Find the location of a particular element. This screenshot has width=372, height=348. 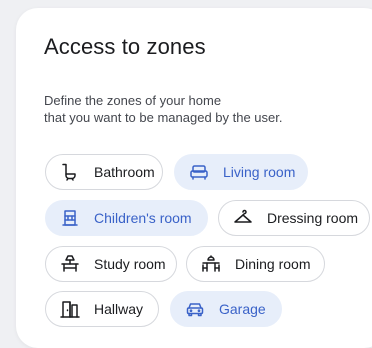

zone-chip-study-room: Study room is located at coordinates (111, 264).